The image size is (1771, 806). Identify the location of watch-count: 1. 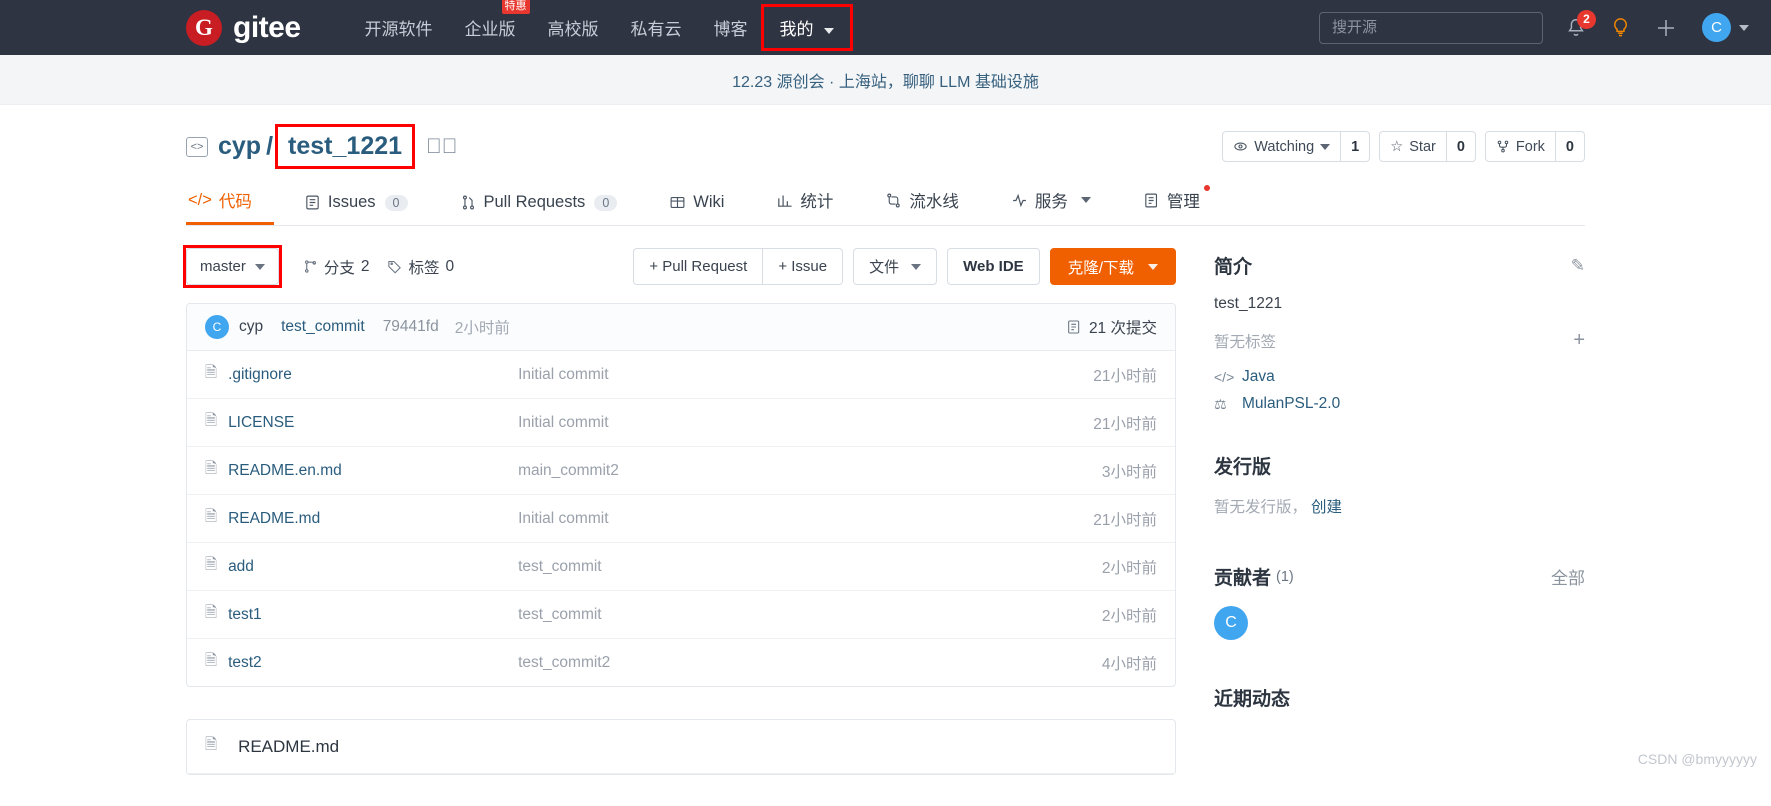
(1356, 146).